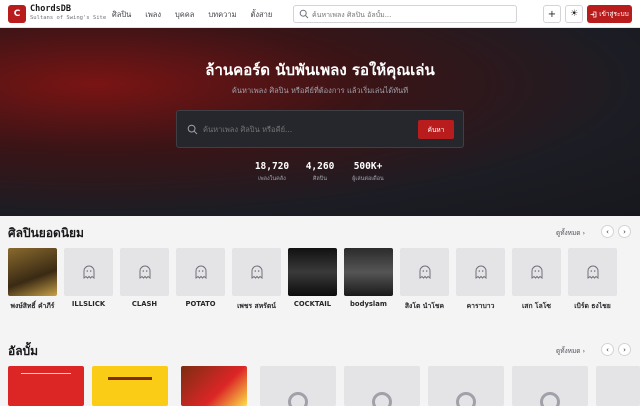  I want to click on plus-icon: +, so click(552, 14).